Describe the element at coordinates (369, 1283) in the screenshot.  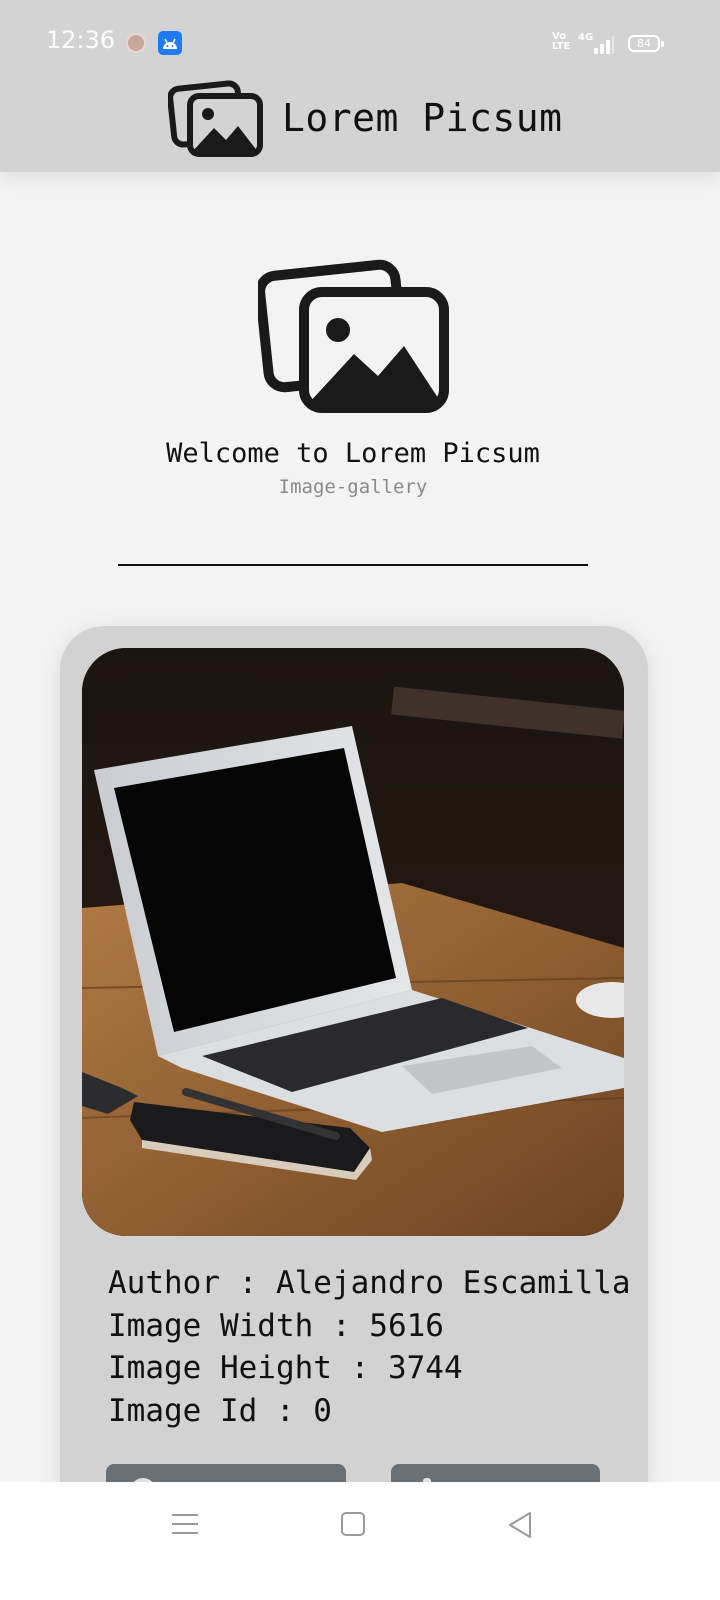
I see `author-text: Author : Alejandro Escamilla` at that location.